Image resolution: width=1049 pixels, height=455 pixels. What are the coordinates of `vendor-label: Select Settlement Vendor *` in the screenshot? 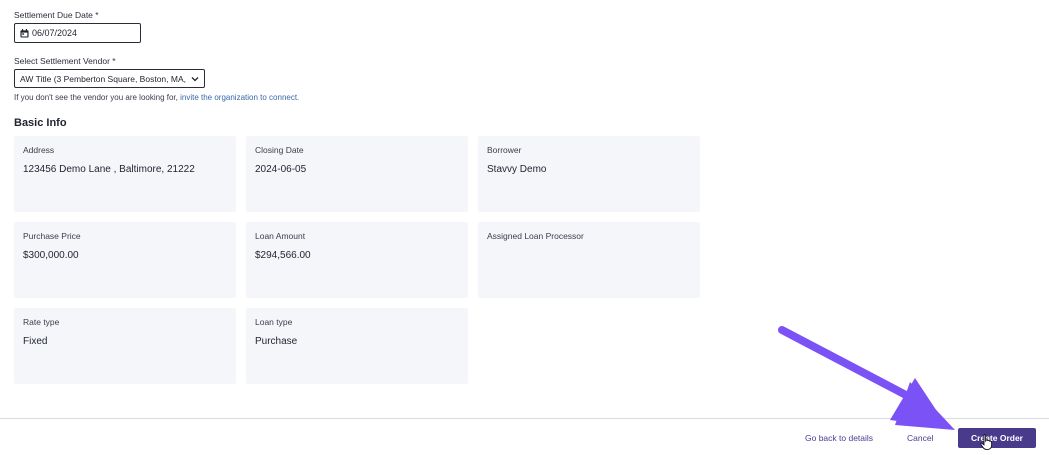 It's located at (65, 61).